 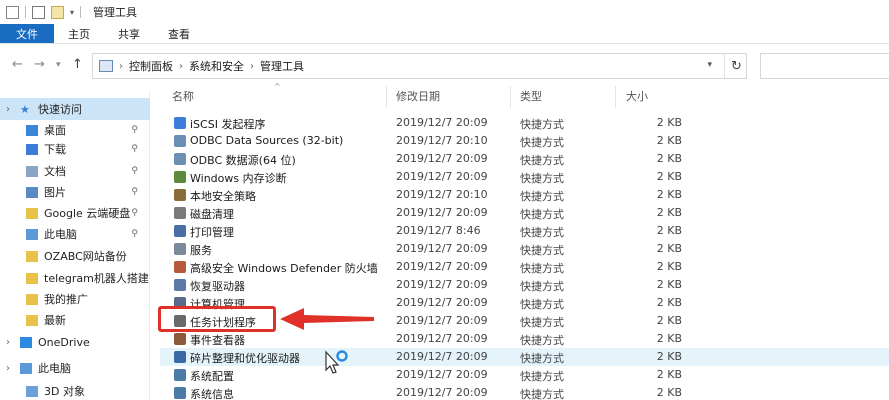 I want to click on window-title: 管理工具, so click(x=115, y=12).